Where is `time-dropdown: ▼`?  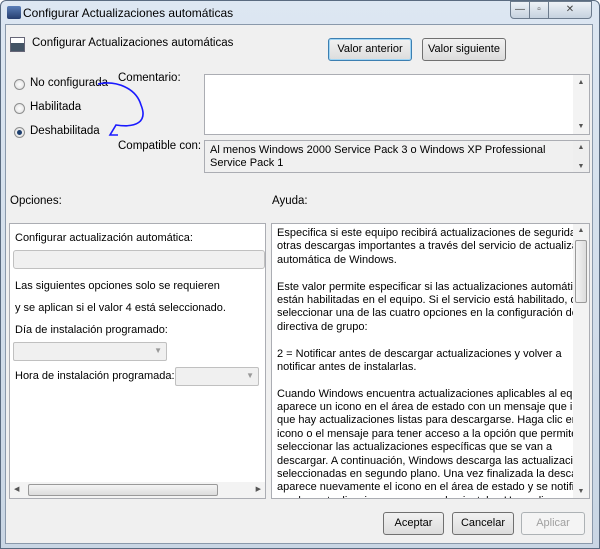
time-dropdown: ▼ is located at coordinates (217, 376).